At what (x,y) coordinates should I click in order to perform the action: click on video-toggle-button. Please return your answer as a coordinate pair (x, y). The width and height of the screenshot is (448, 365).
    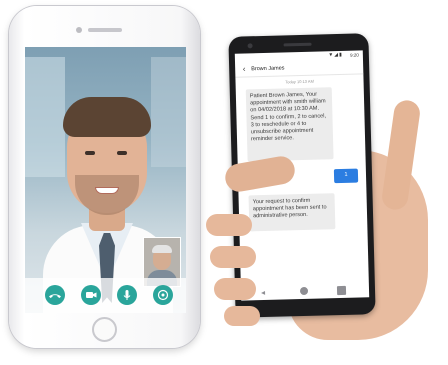
    Looking at the image, I should click on (91, 295).